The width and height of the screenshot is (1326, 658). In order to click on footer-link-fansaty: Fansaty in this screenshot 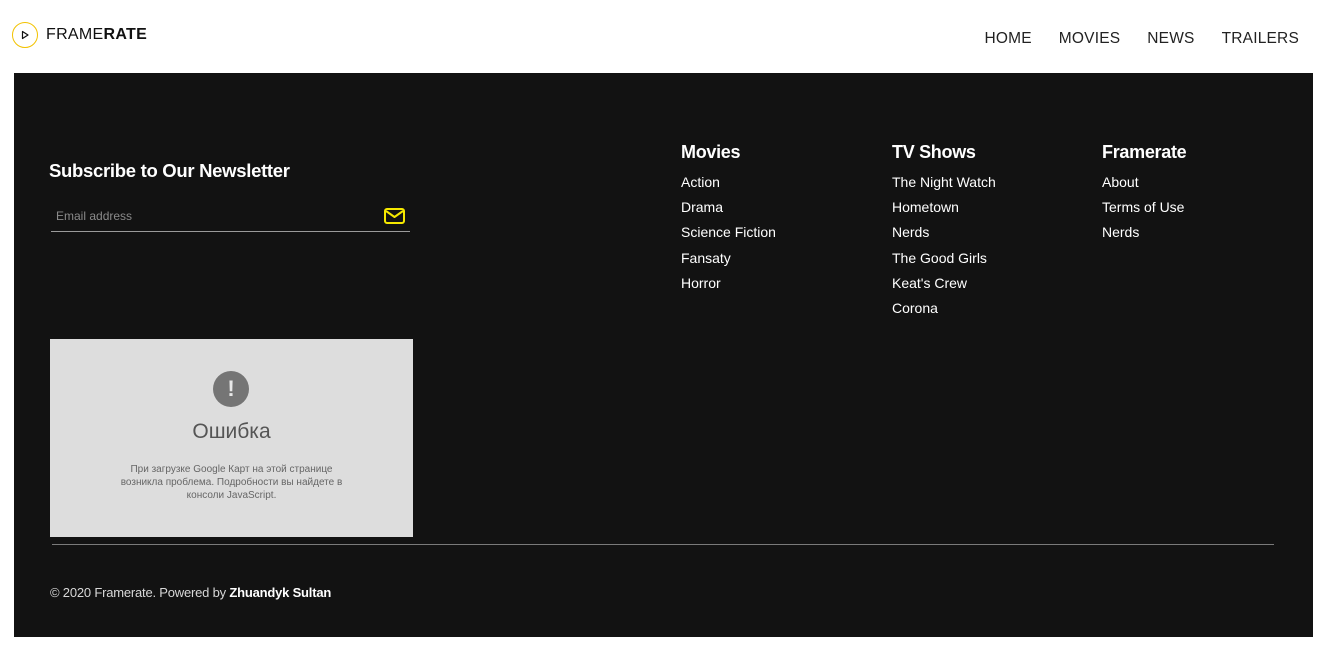, I will do `click(728, 258)`.